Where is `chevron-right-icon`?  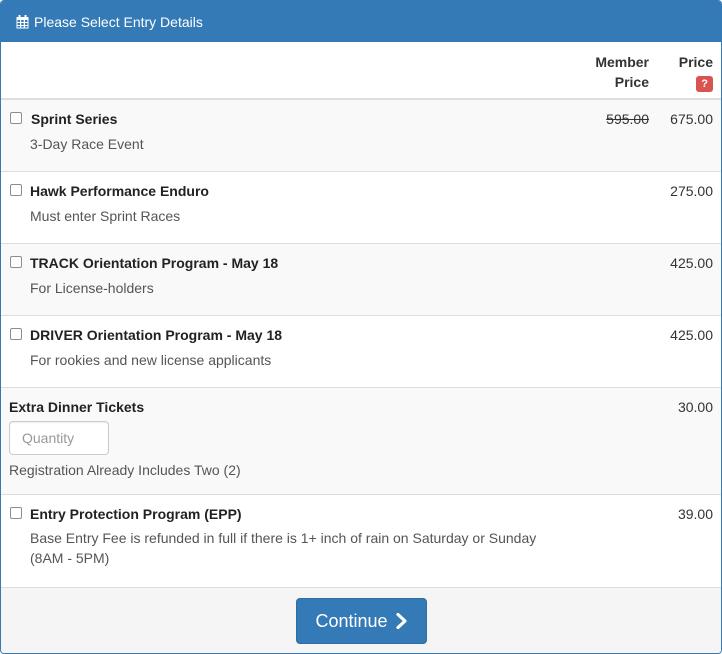
chevron-right-icon is located at coordinates (401, 621).